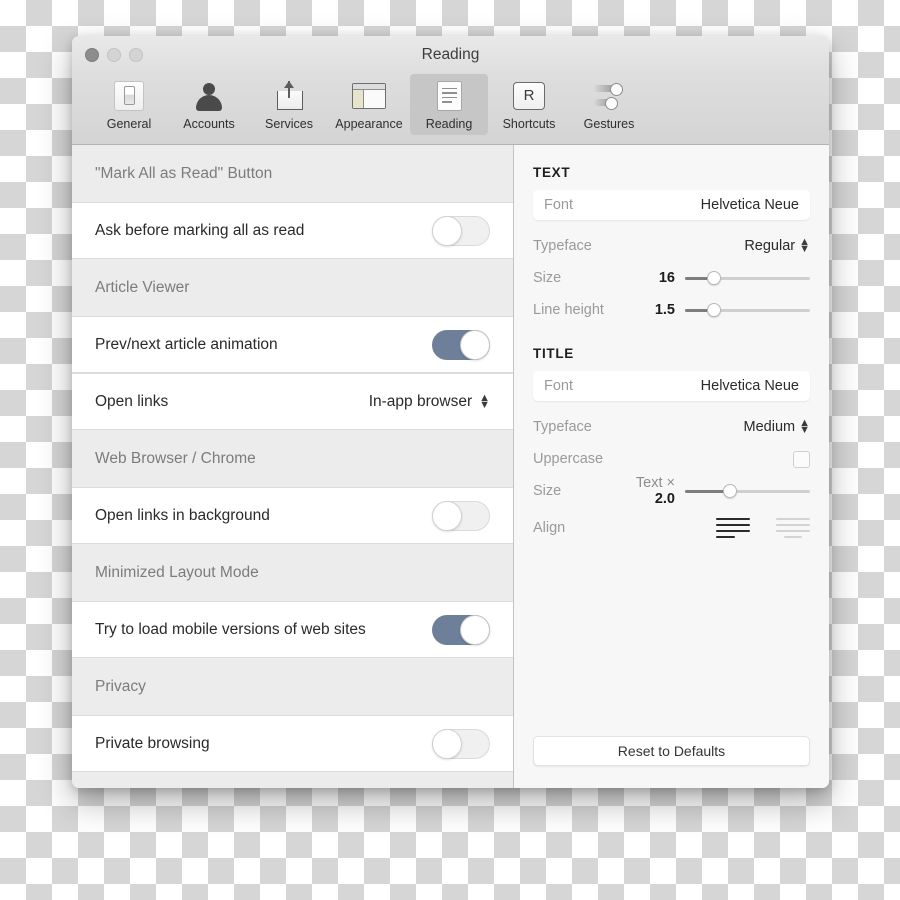 This screenshot has height=900, width=900. I want to click on sliders-icon, so click(609, 95).